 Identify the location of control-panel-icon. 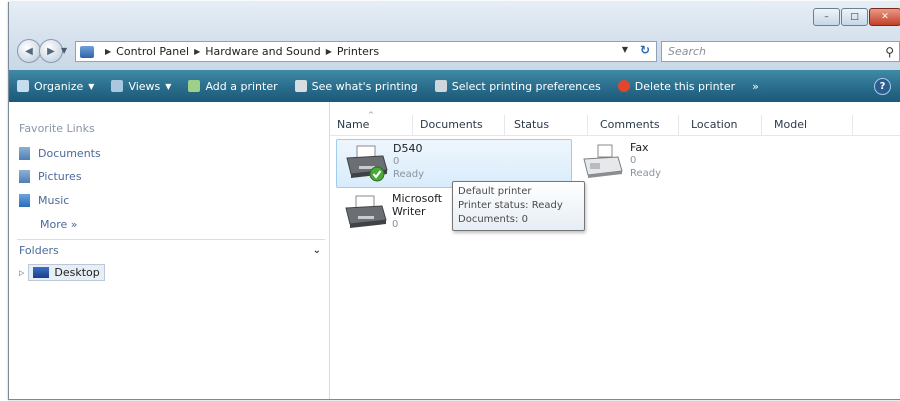
(87, 51).